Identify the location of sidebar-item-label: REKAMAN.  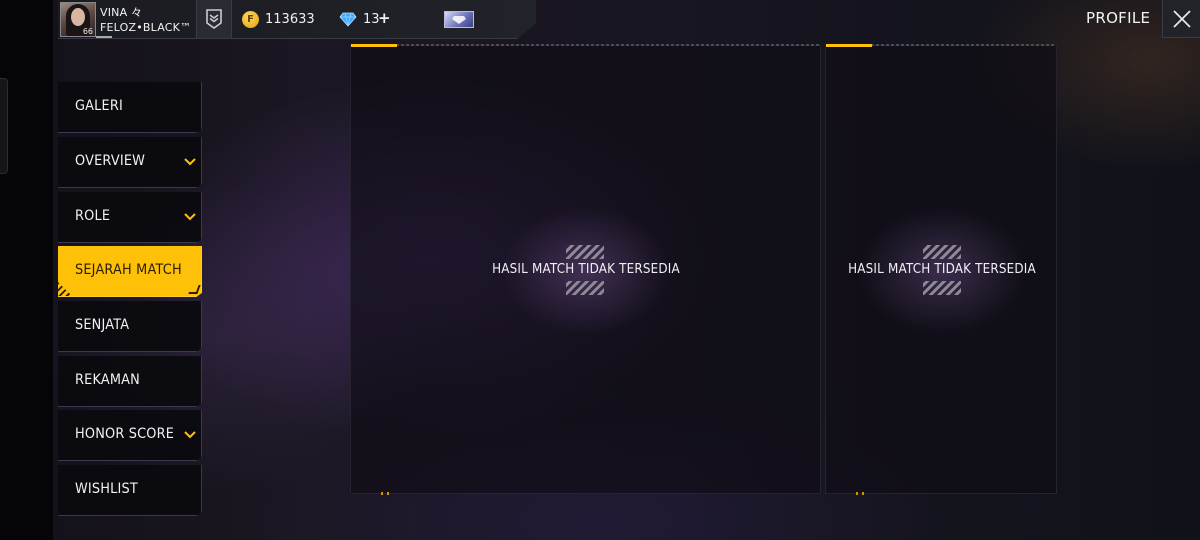
(107, 380).